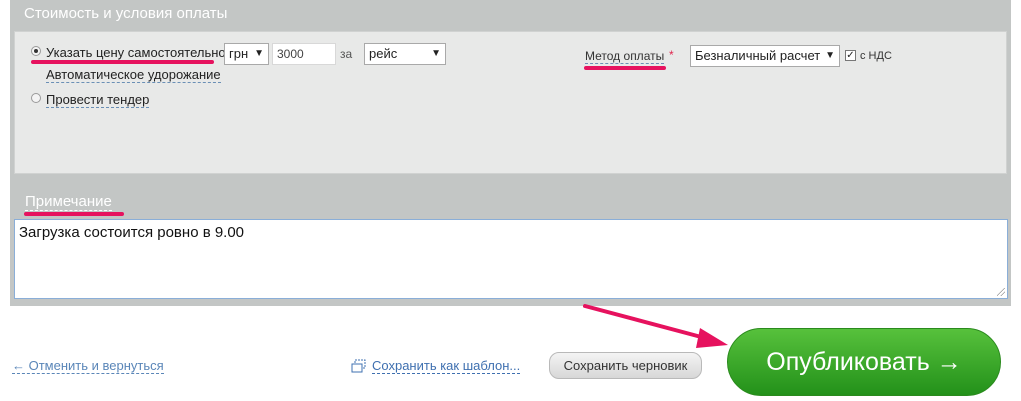  Describe the element at coordinates (625, 365) in the screenshot. I see `save-draft-button: Сохранить черновик` at that location.